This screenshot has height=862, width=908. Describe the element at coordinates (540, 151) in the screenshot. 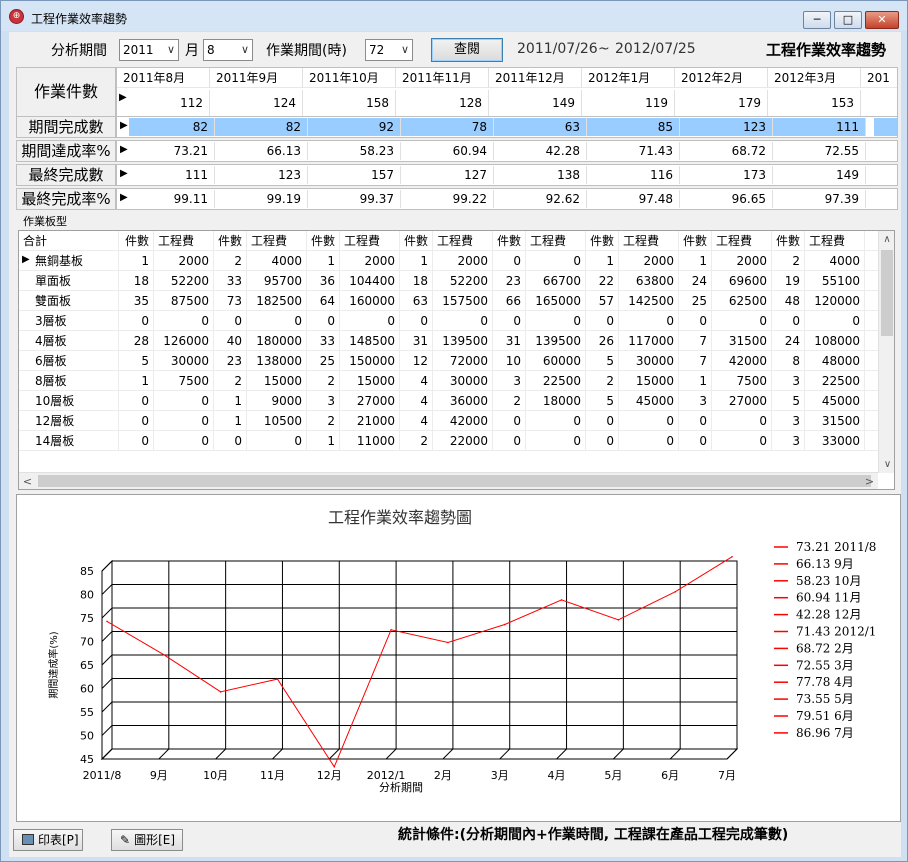

I see `summary-cell: 42.28` at that location.